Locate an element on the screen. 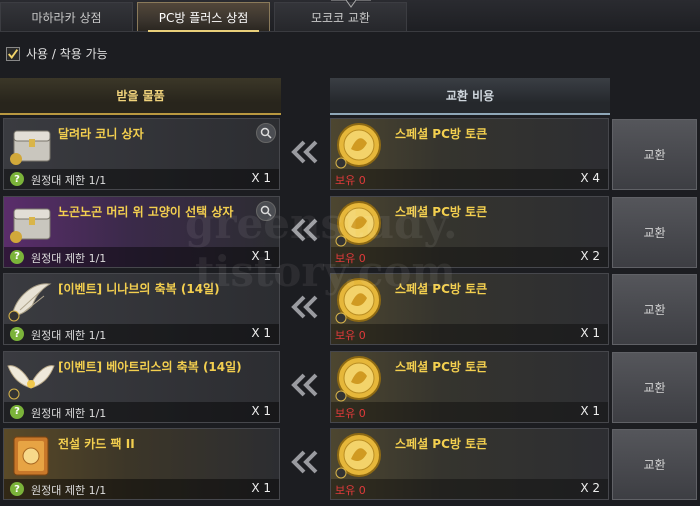  usable-filter-label: 사용 / 착용 가능 is located at coordinates (67, 54).